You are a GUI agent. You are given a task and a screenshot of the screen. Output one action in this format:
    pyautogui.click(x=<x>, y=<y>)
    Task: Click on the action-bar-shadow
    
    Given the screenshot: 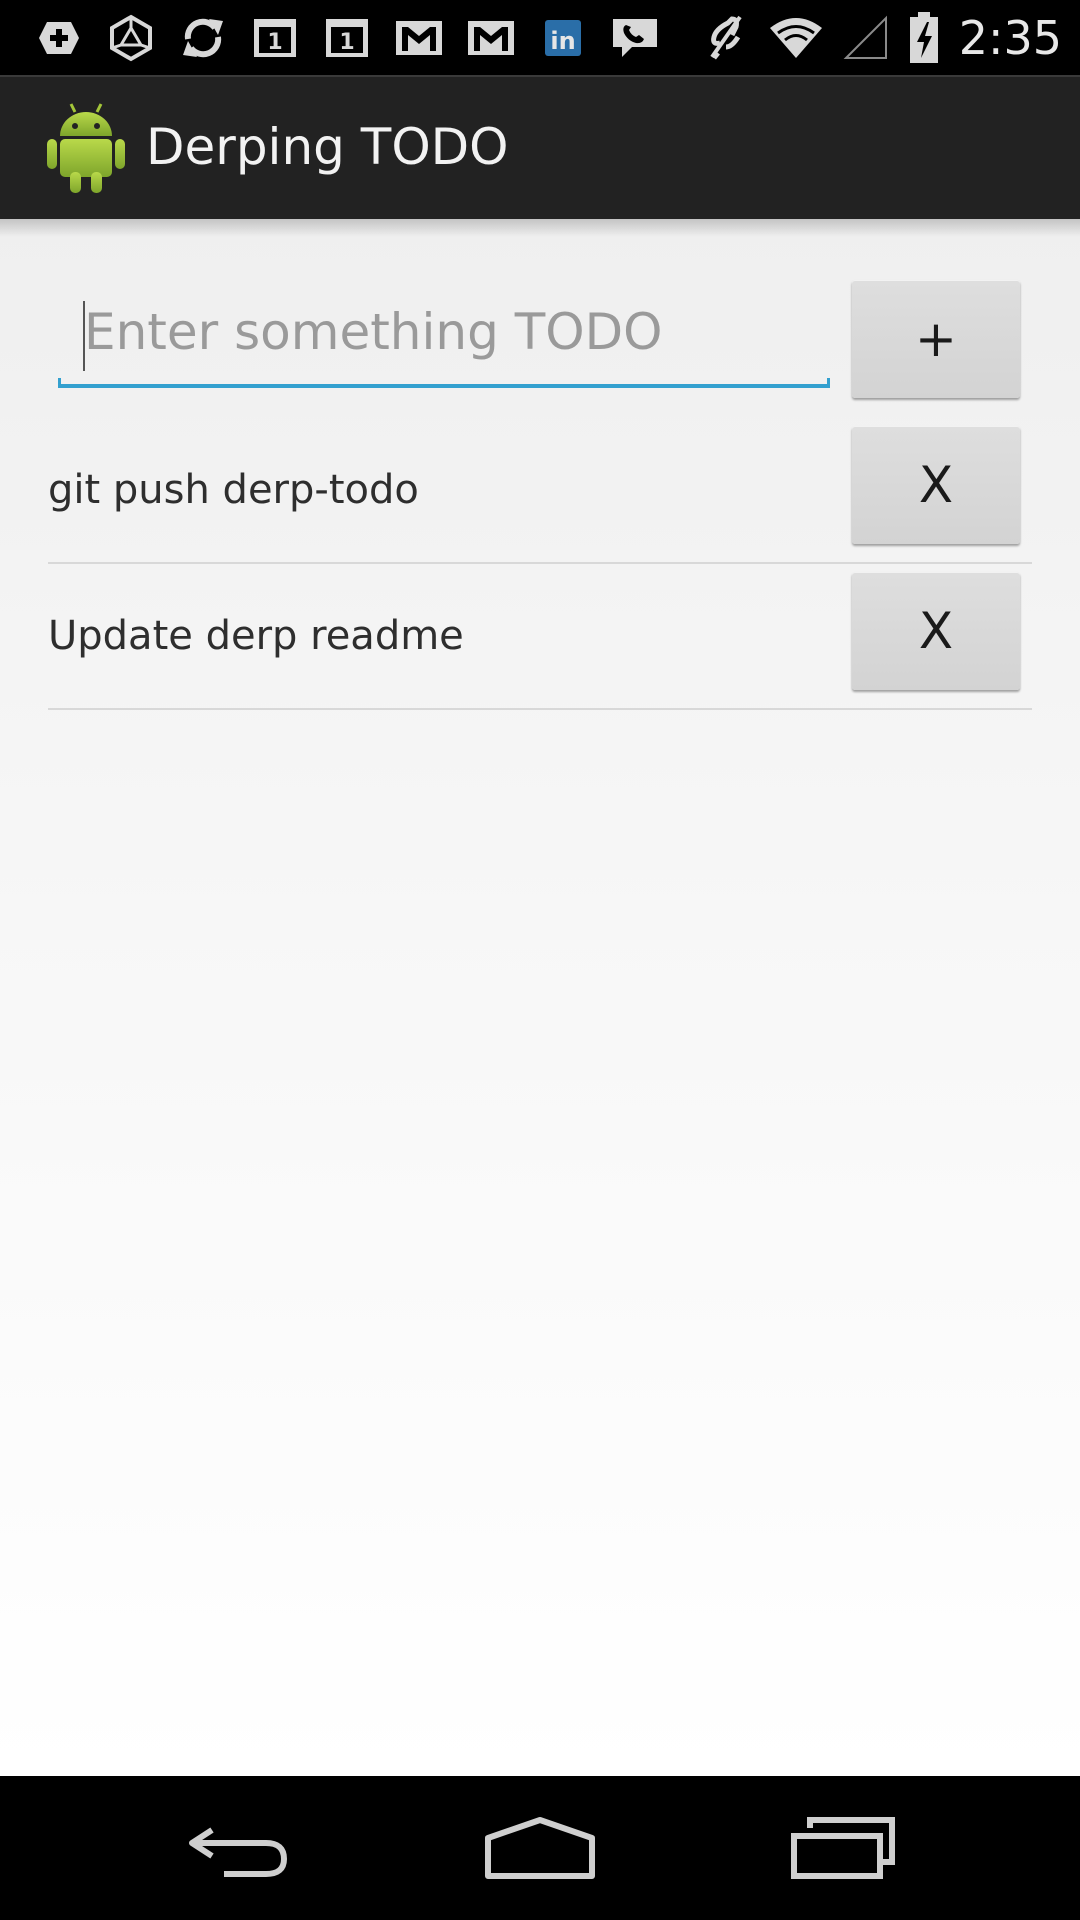 What is the action you would take?
    pyautogui.click(x=540, y=228)
    